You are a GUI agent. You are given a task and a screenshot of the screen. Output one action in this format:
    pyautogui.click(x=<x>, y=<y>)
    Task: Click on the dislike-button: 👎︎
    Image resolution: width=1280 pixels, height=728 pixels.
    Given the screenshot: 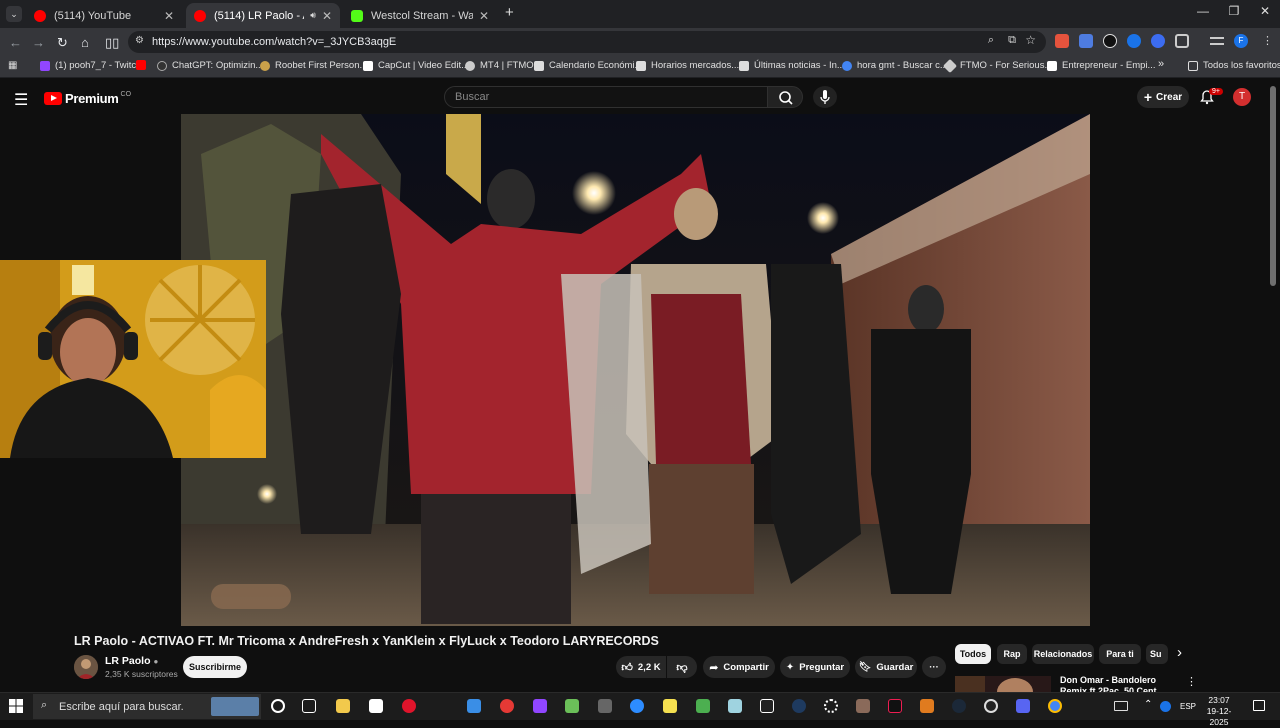 What is the action you would take?
    pyautogui.click(x=682, y=667)
    